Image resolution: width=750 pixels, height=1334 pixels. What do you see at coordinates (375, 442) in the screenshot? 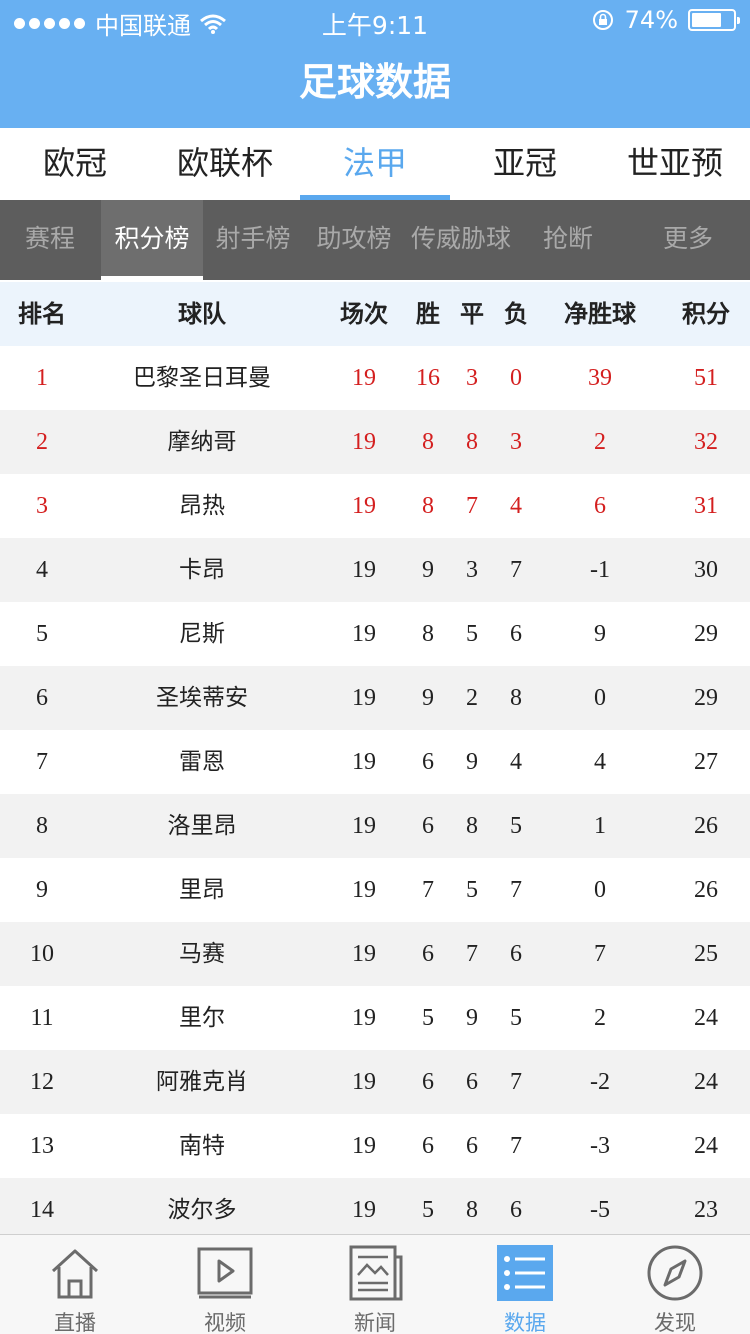
I see `table-row: 2 摩纳哥 19 8 8 3 2 32` at bounding box center [375, 442].